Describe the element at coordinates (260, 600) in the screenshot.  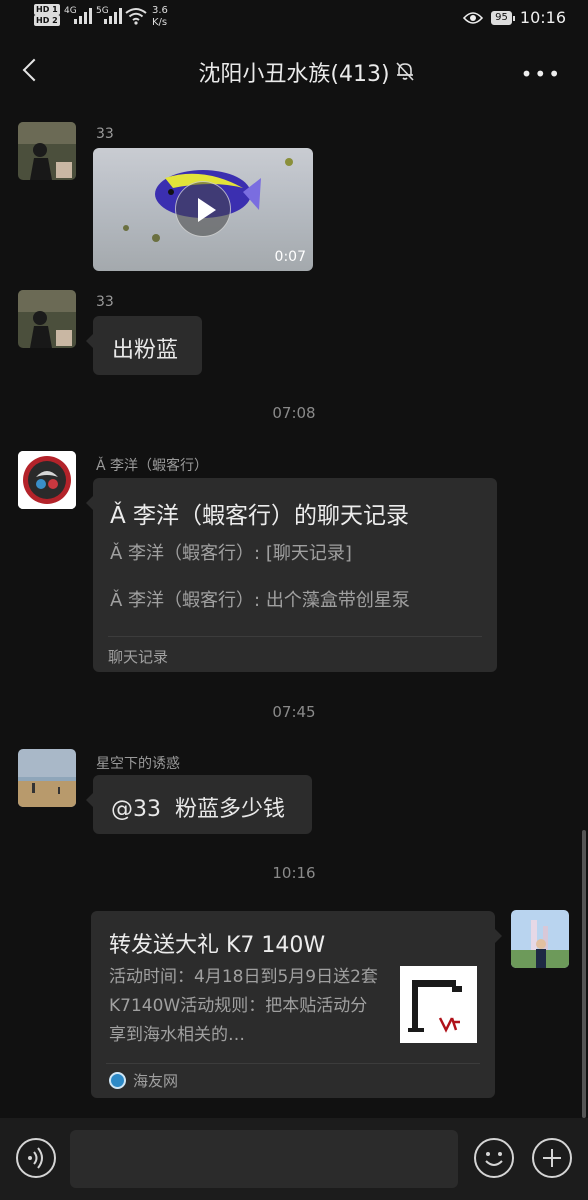
I see `chat-record-line: Ǎ 李洋（蝦客行）: 出个藻盒带创星泵` at that location.